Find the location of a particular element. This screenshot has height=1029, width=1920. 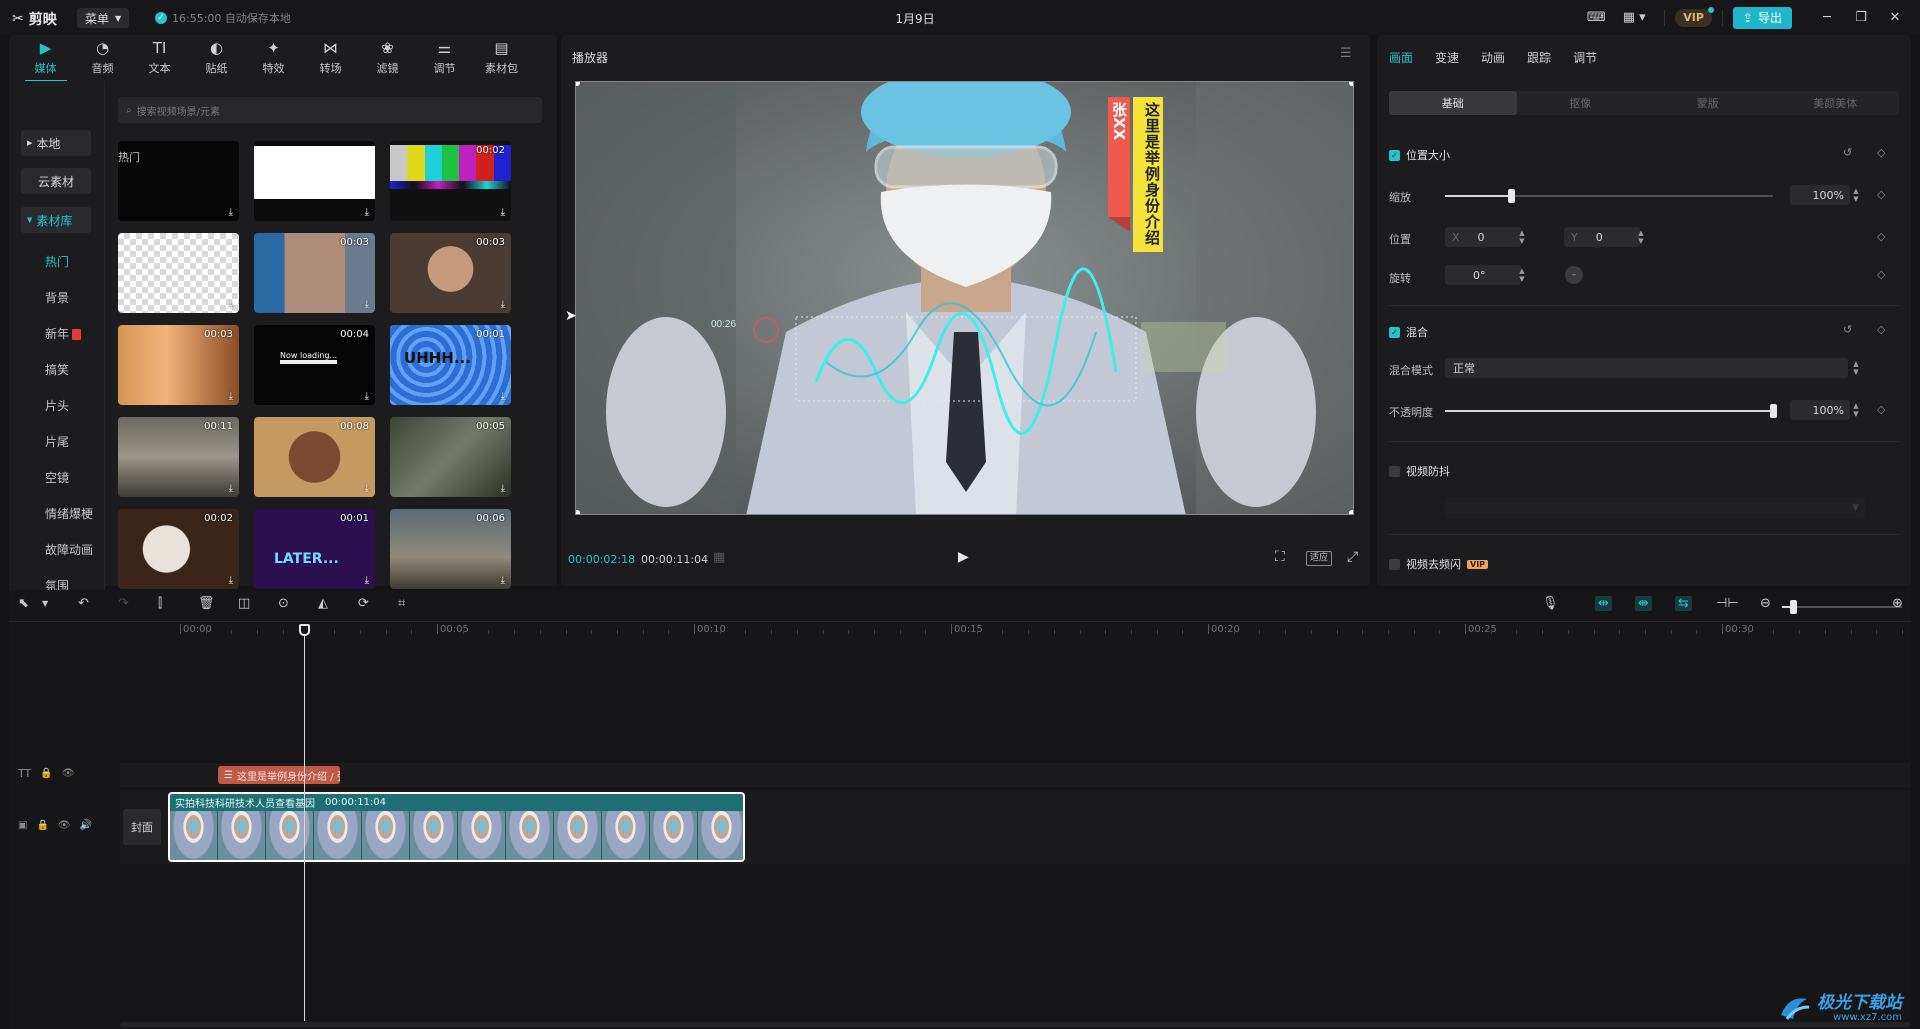

chevron-down-icon: ▼ is located at coordinates (45, 603).